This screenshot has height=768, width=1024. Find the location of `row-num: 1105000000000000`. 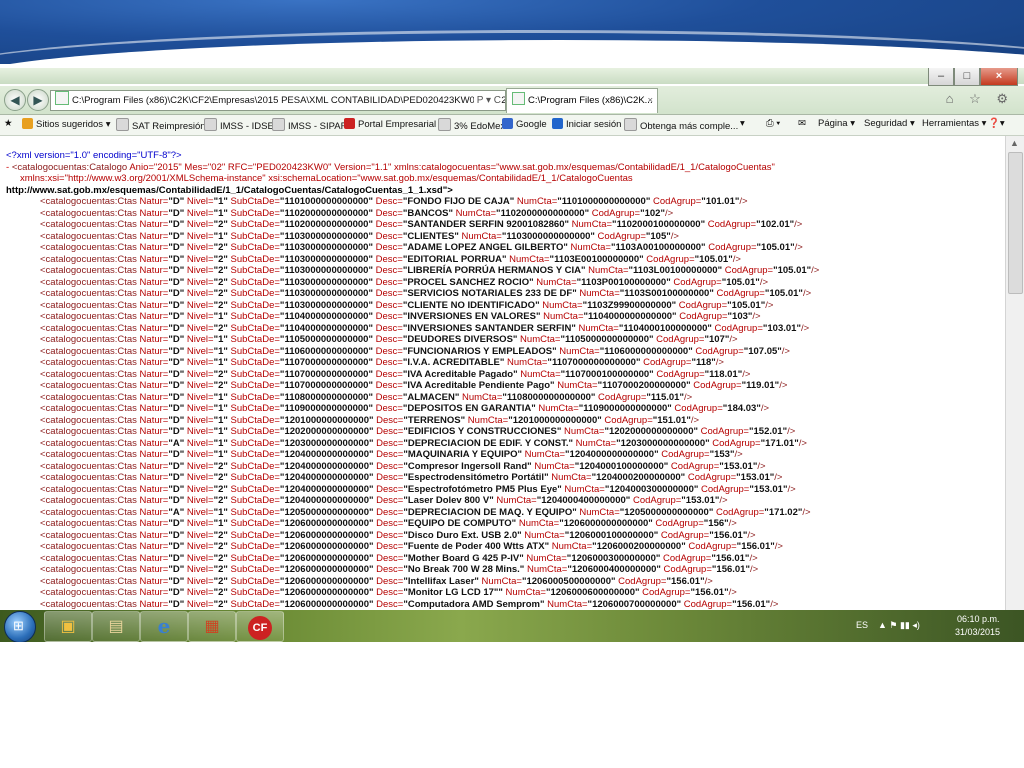

row-num: 1105000000000000 is located at coordinates (606, 339).